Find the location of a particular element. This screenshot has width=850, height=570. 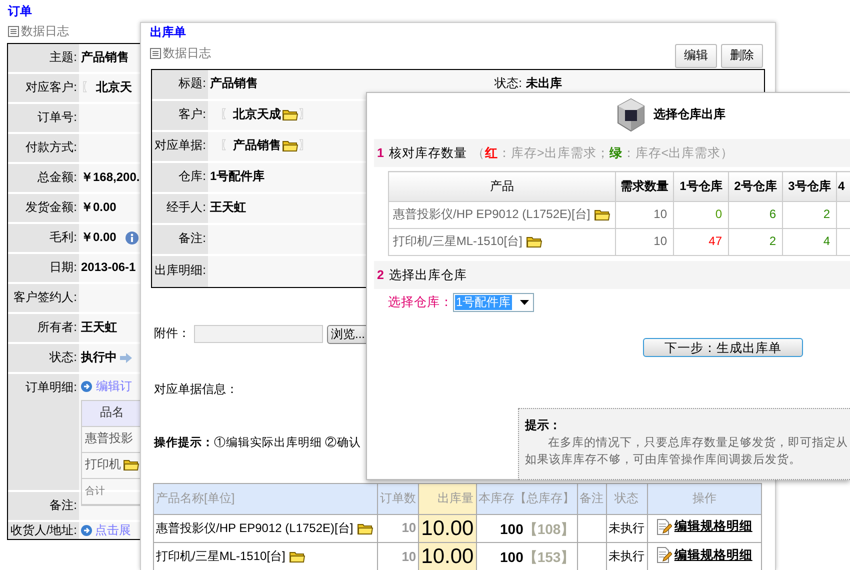

field-label: 标题: is located at coordinates (180, 84).